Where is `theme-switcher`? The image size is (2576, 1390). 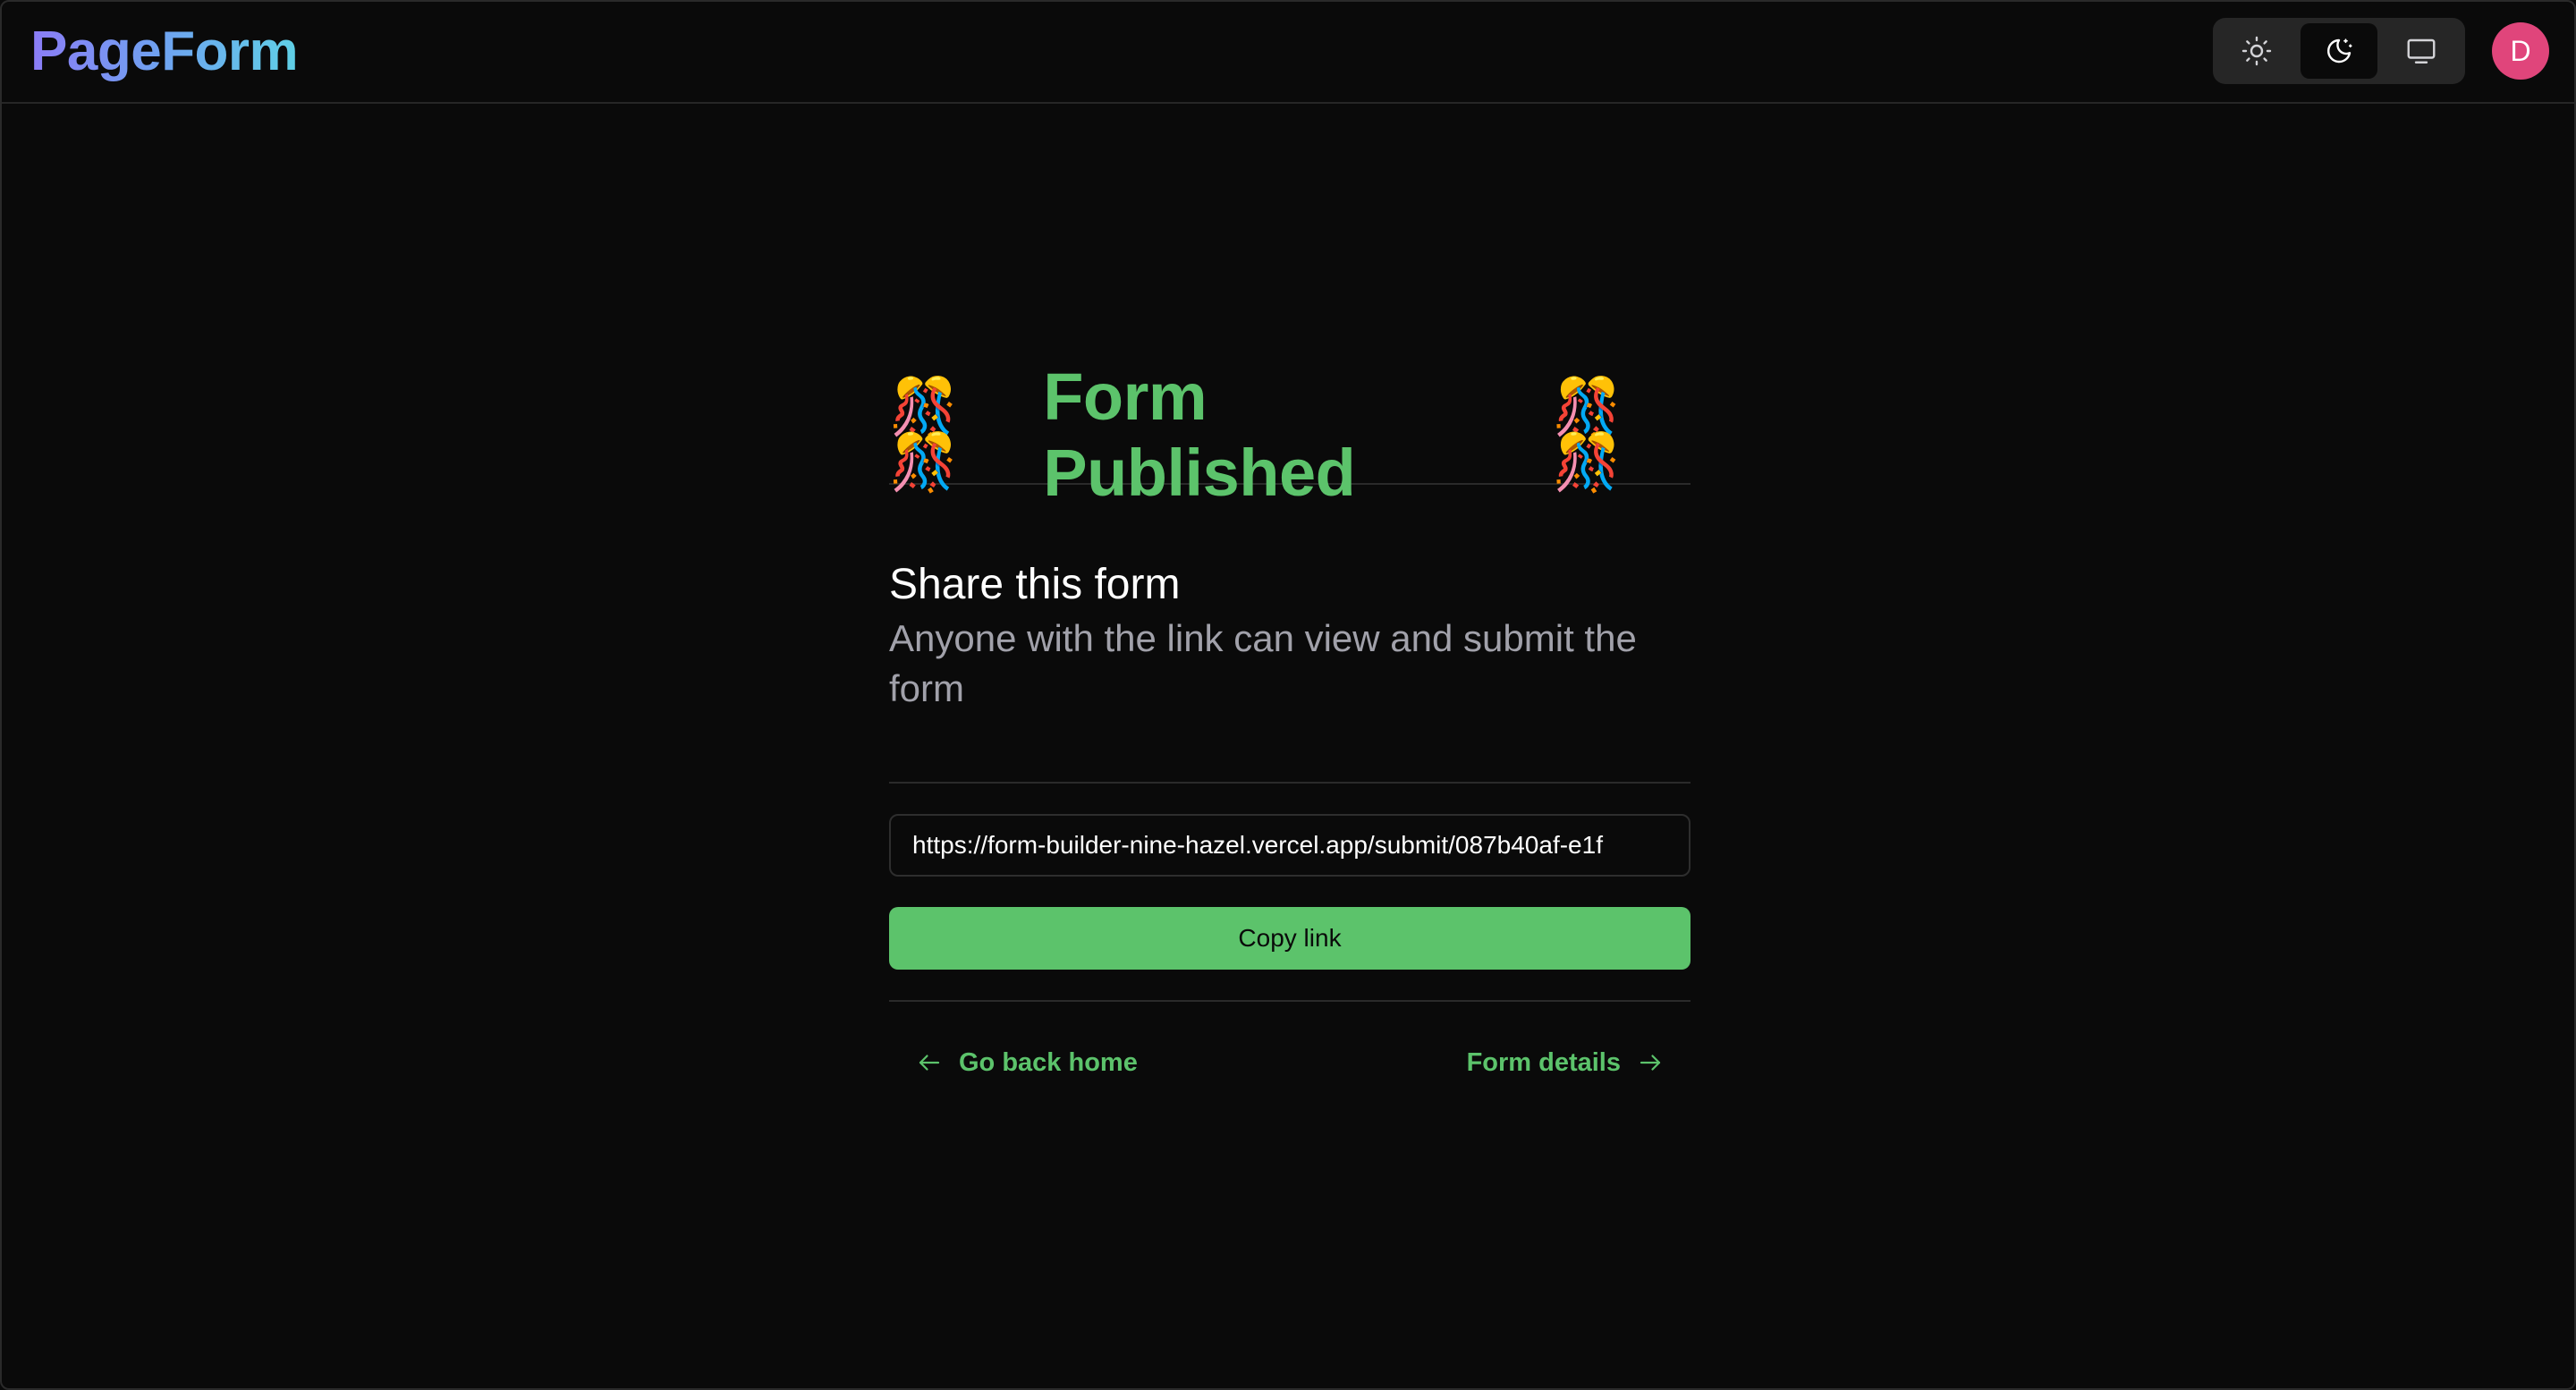 theme-switcher is located at coordinates (2339, 51).